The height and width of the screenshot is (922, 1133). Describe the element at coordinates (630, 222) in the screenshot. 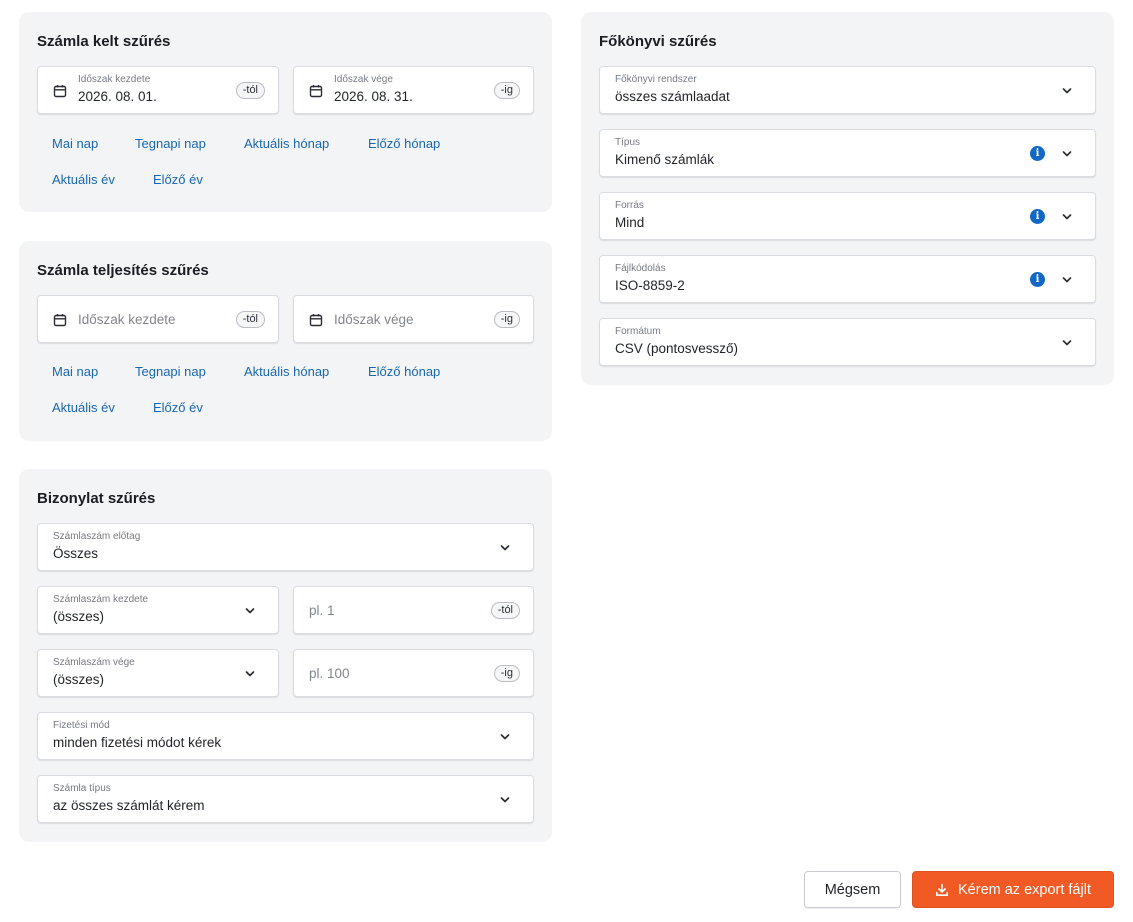

I see `field-value: Mind` at that location.